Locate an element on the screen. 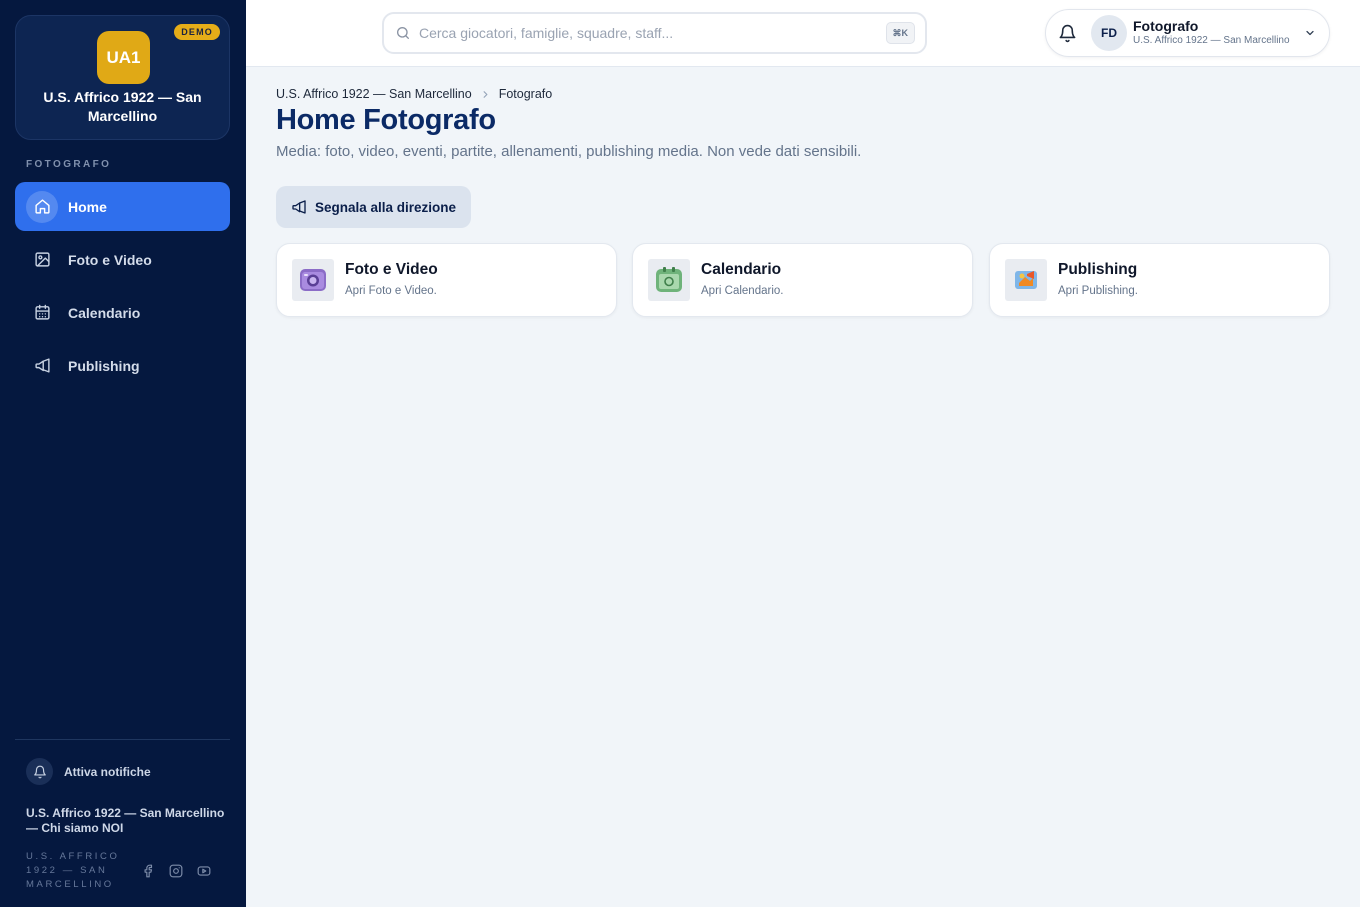 Image resolution: width=1360 pixels, height=907 pixels. bell-icon is located at coordinates (39, 771).